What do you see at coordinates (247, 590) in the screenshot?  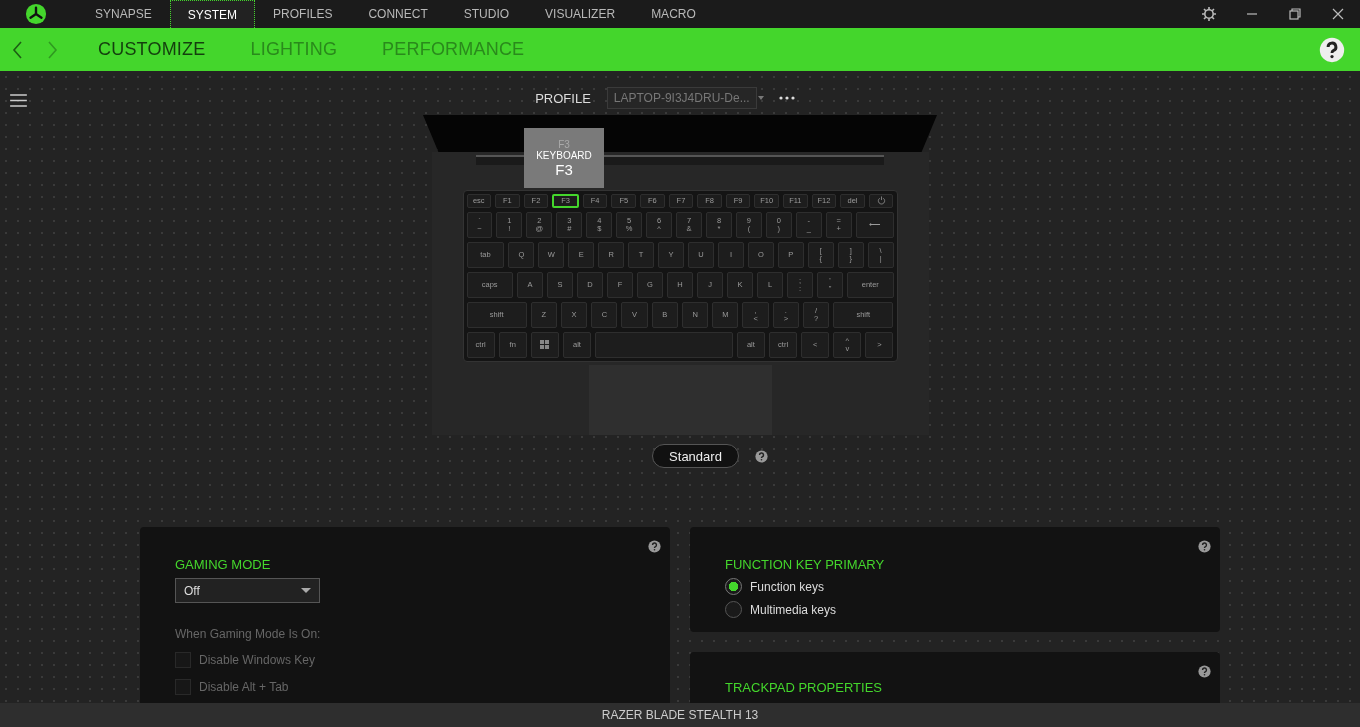 I see `gaming-mode-dropdown: Off` at bounding box center [247, 590].